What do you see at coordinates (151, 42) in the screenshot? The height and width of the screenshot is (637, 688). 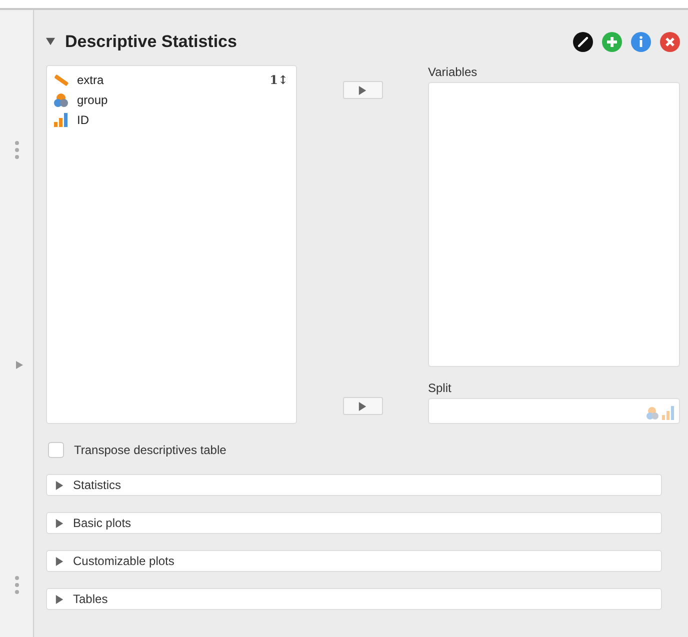 I see `analysis-title: Descriptive Statistics` at bounding box center [151, 42].